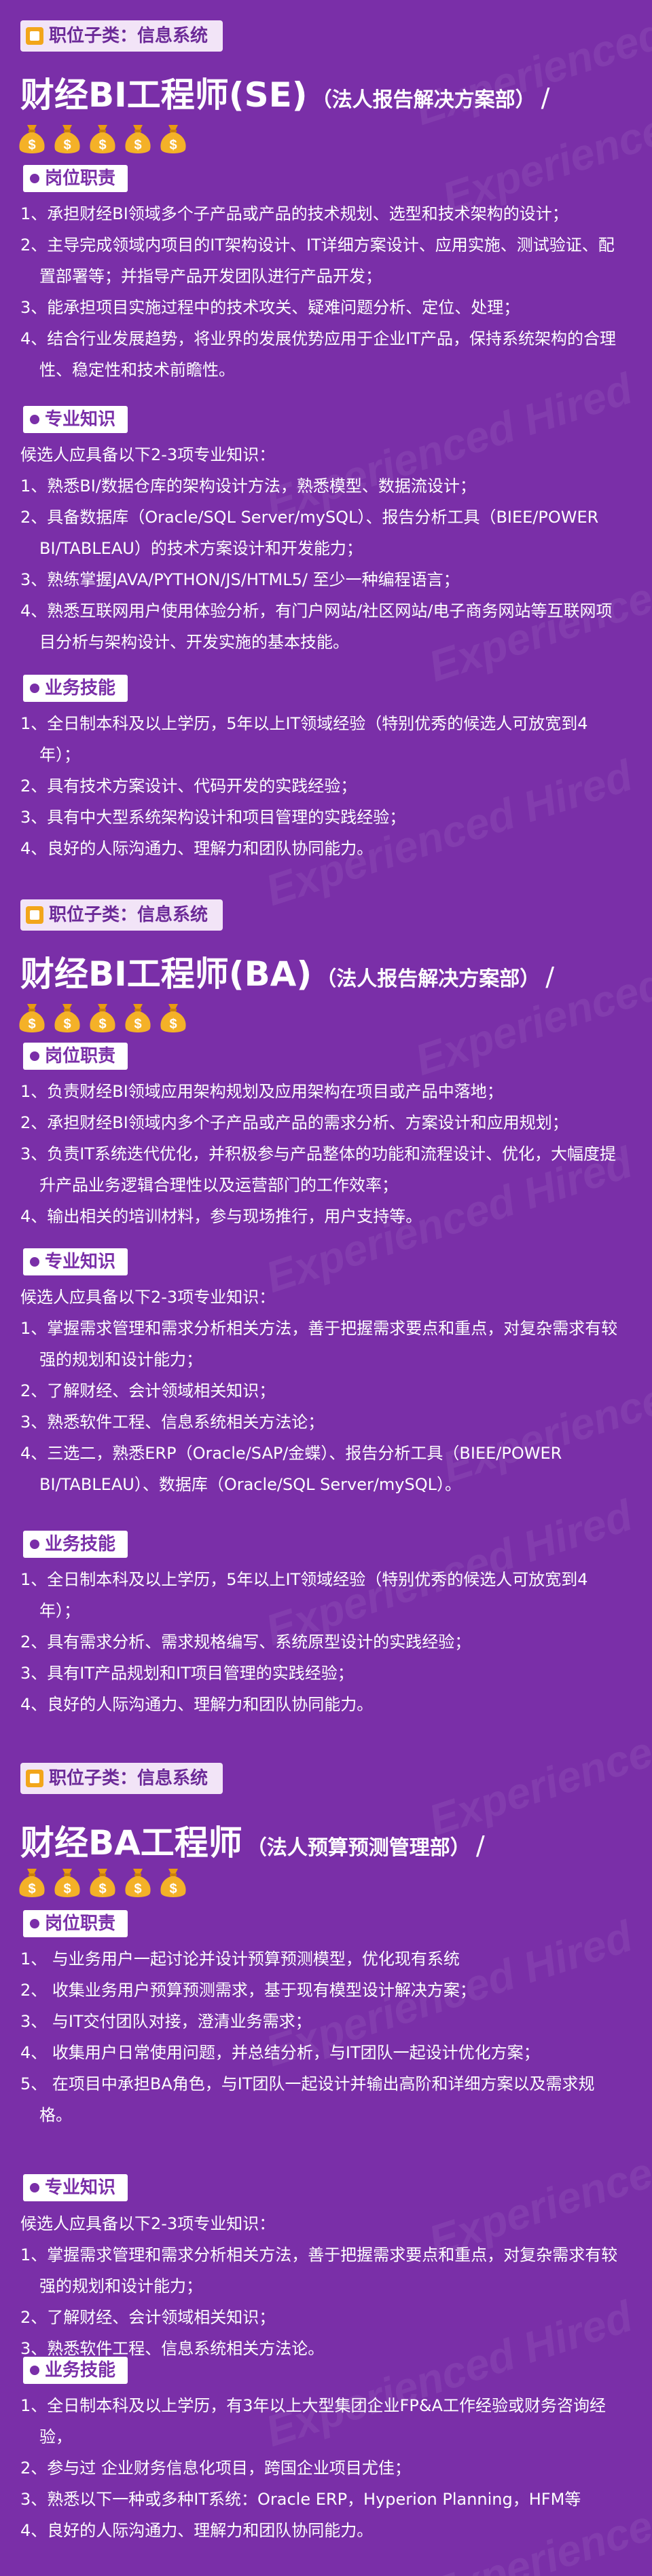 The height and width of the screenshot is (2576, 652). Describe the element at coordinates (423, 100) in the screenshot. I see `job-department: （法人报告解决方案部）` at that location.